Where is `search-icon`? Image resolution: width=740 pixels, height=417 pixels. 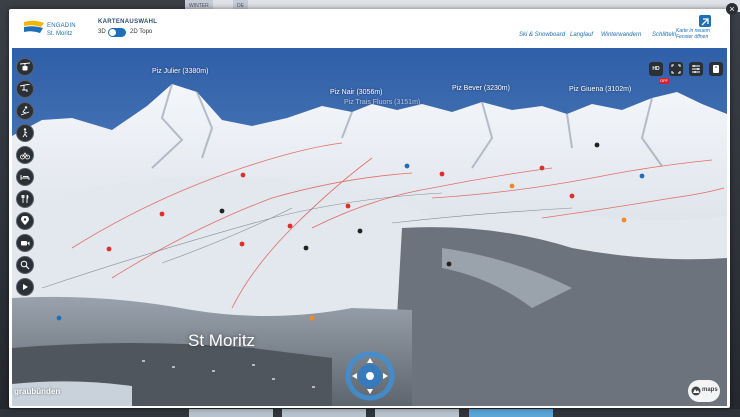 search-icon is located at coordinates (25, 265).